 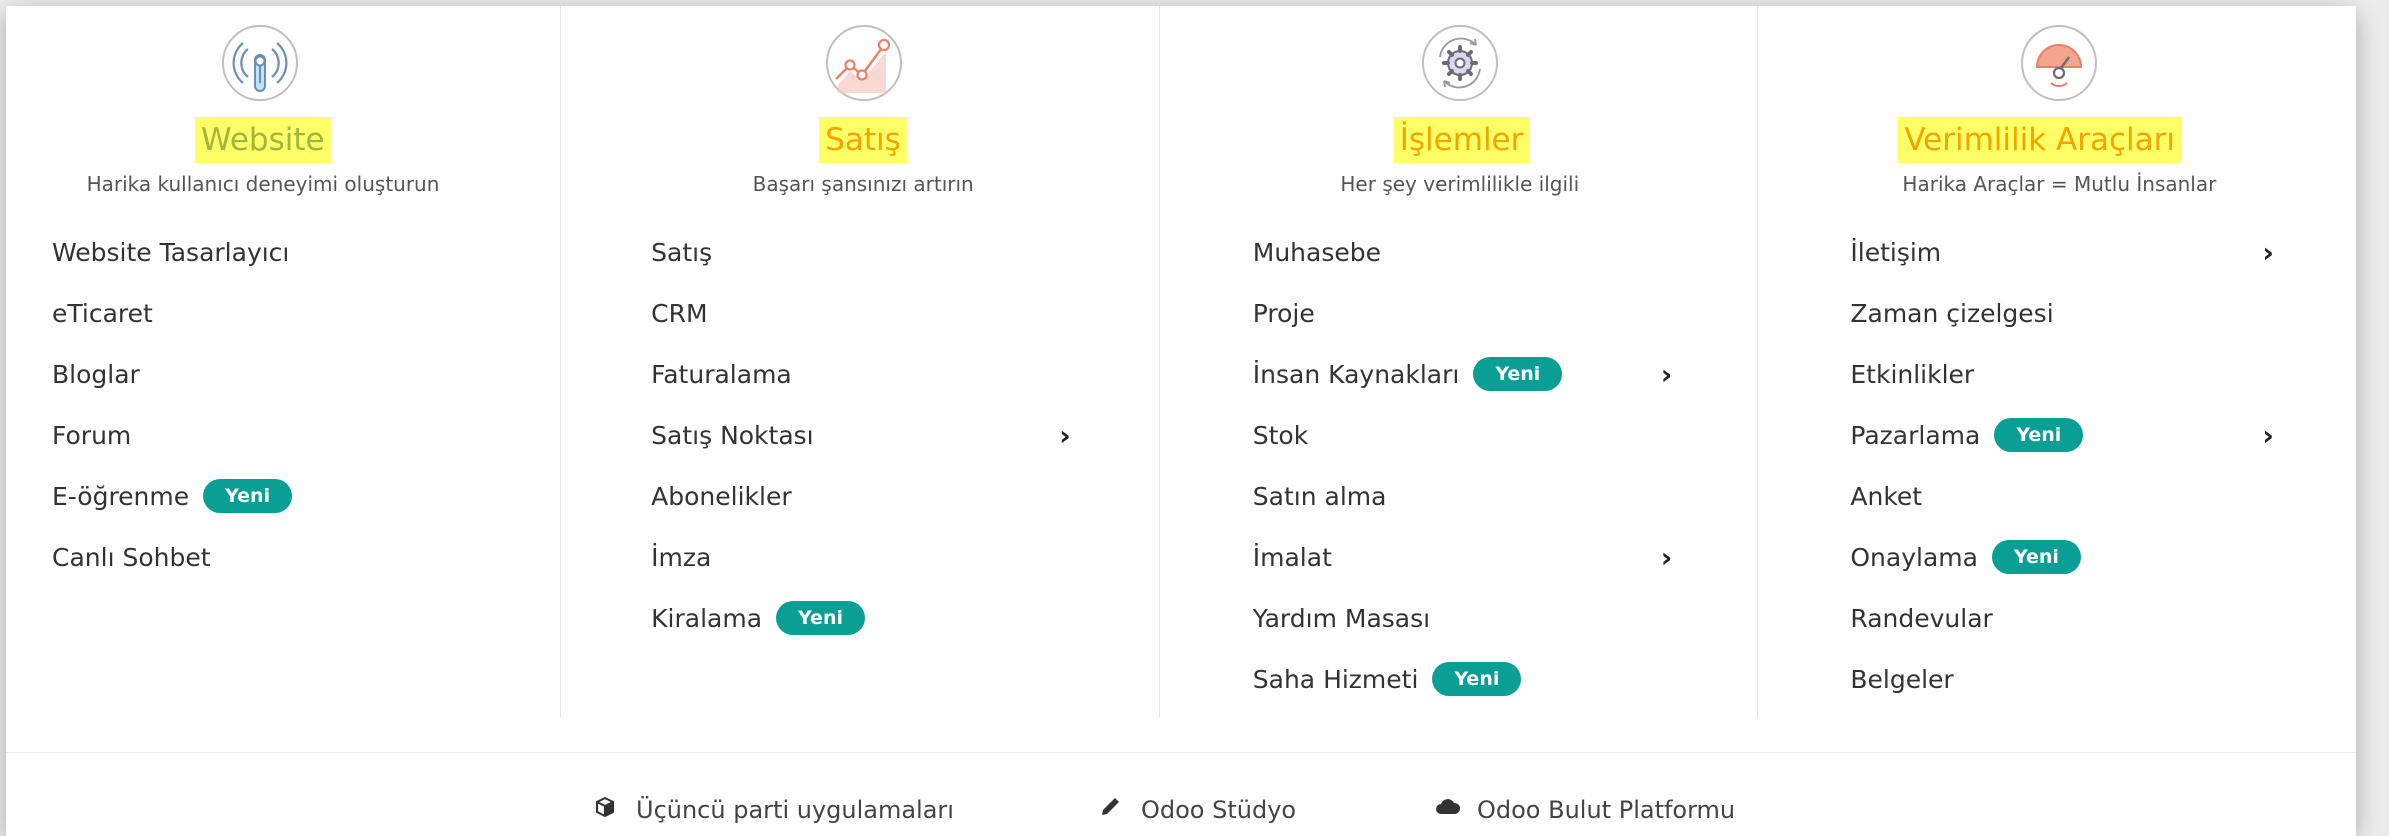 What do you see at coordinates (172, 441) in the screenshot?
I see `menu-item-forum: Forum` at bounding box center [172, 441].